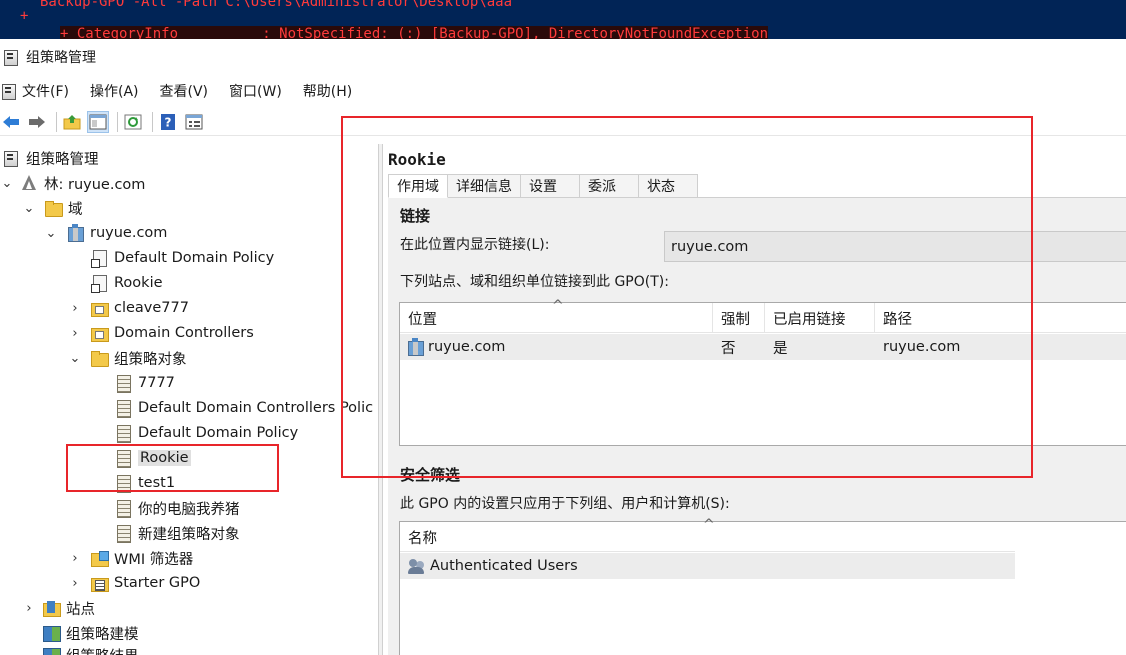 This screenshot has height=655, width=1126. What do you see at coordinates (164, 458) in the screenshot?
I see `tree-label: Rookie` at bounding box center [164, 458].